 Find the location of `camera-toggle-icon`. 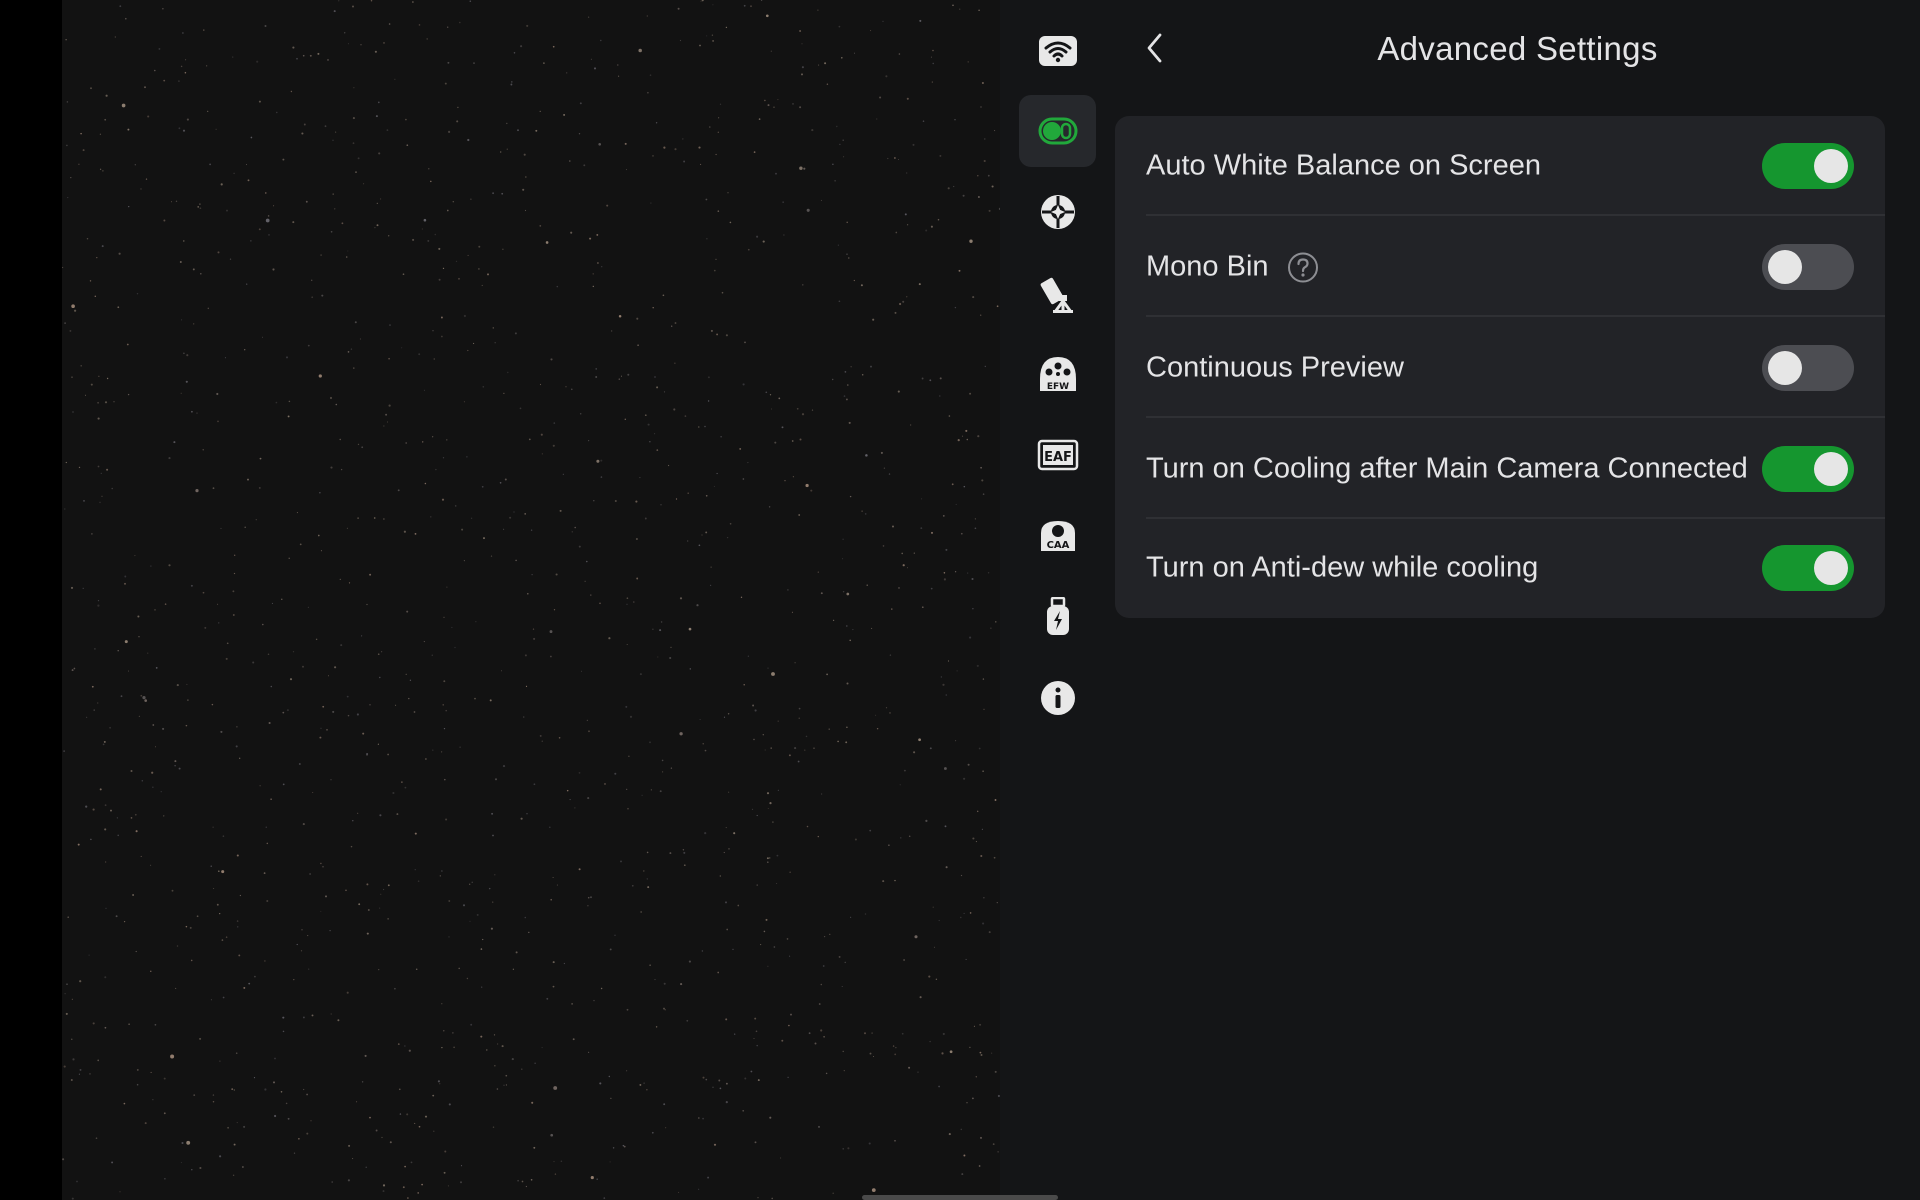

camera-toggle-icon is located at coordinates (1058, 131).